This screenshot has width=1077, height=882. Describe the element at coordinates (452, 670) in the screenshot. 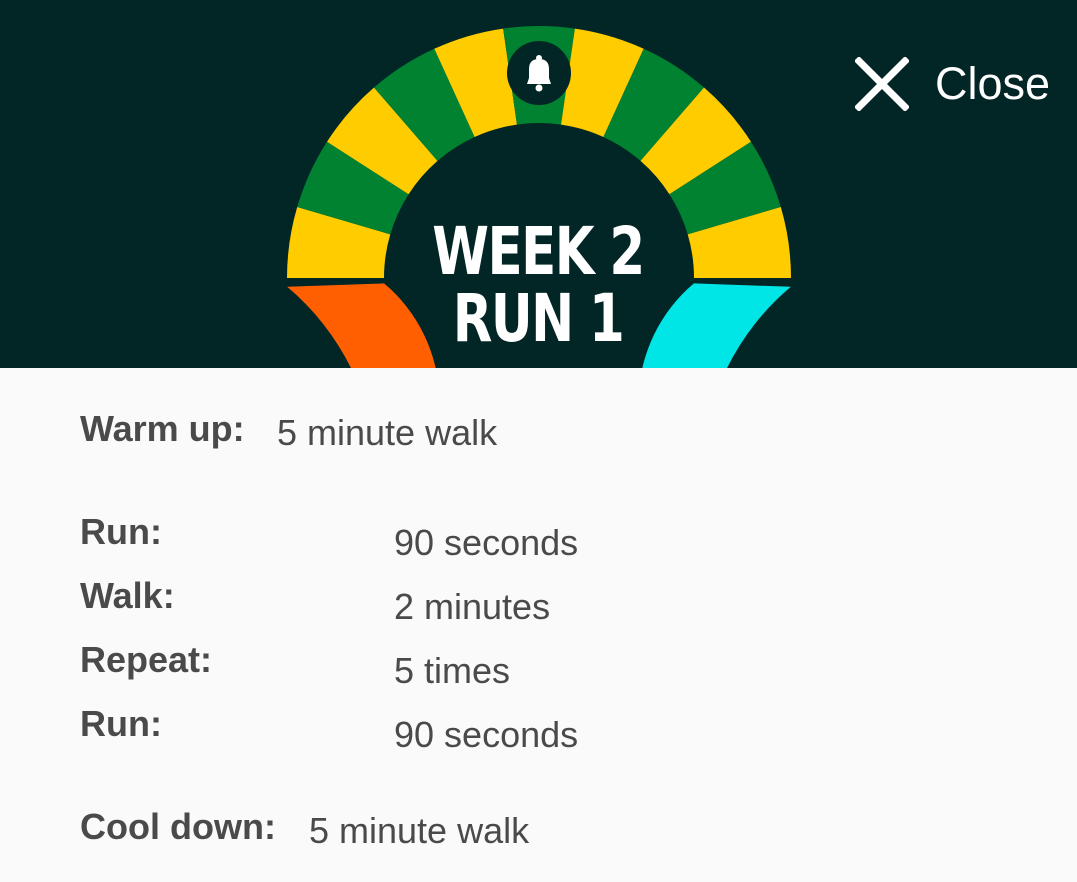

I see `step-value: 5 times` at that location.